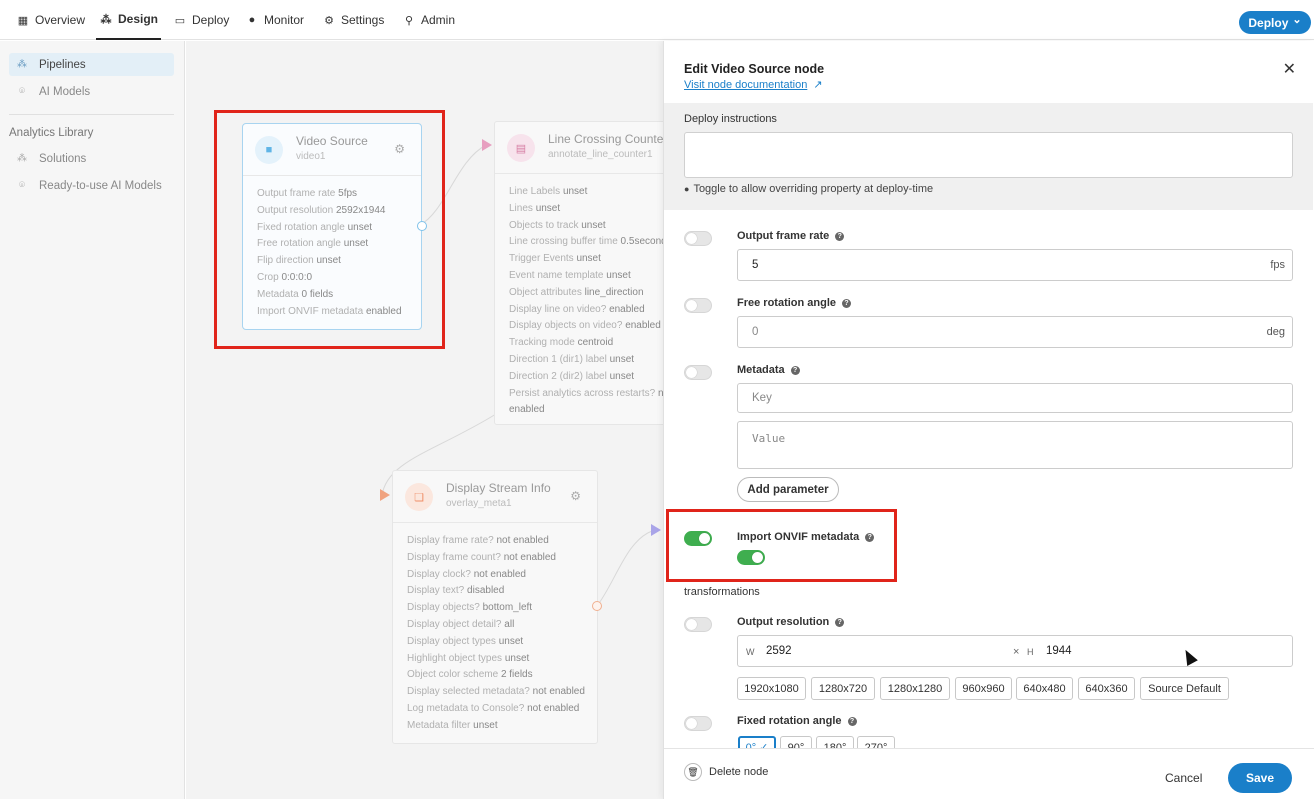 This screenshot has height=799, width=1314. I want to click on tab-label: Monitor, so click(284, 20).